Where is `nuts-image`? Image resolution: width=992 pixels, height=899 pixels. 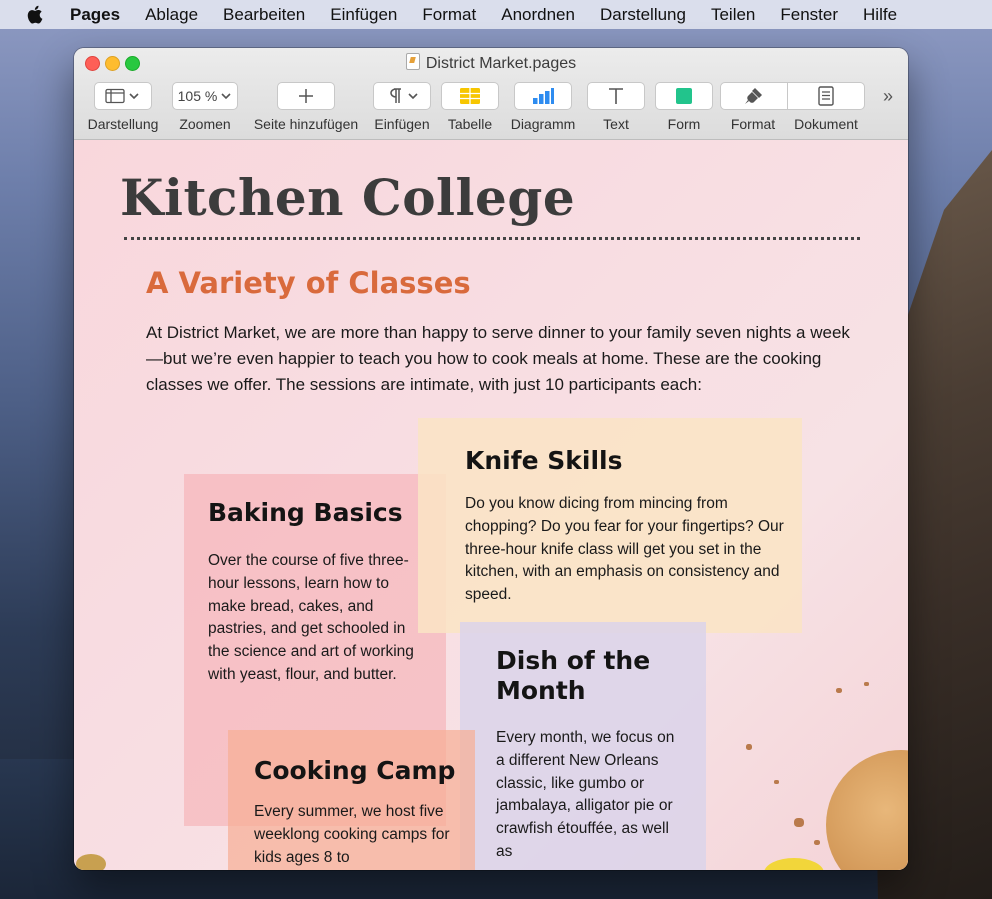 nuts-image is located at coordinates (91, 862).